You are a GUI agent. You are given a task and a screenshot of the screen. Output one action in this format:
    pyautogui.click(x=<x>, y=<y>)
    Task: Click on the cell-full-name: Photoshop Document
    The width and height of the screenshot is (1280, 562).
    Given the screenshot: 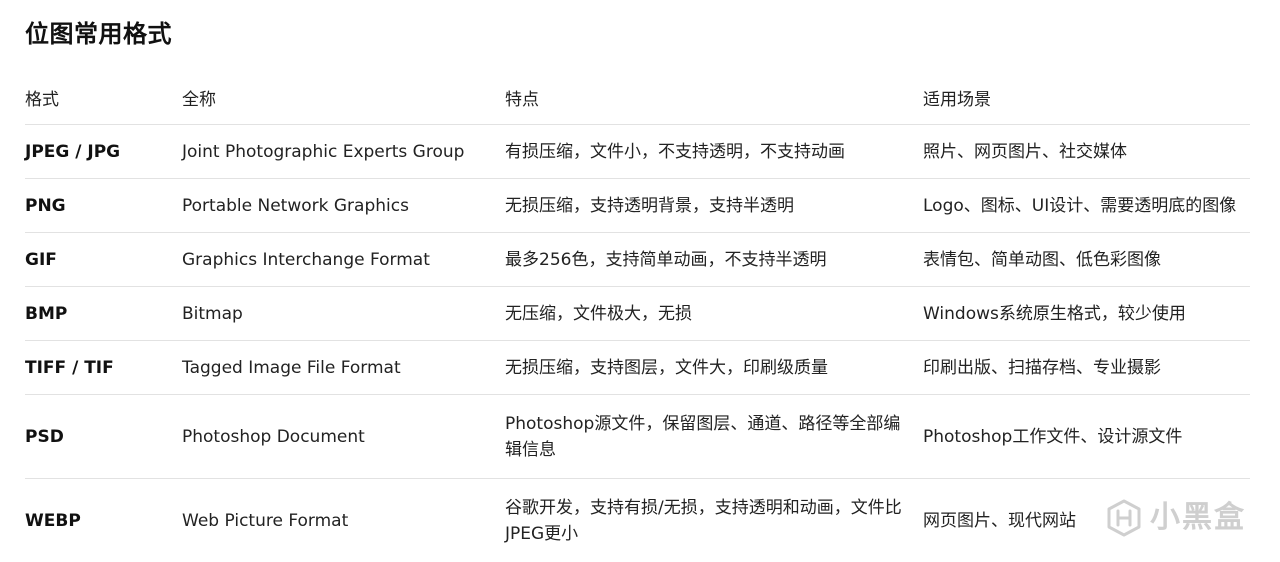 What is the action you would take?
    pyautogui.click(x=343, y=436)
    